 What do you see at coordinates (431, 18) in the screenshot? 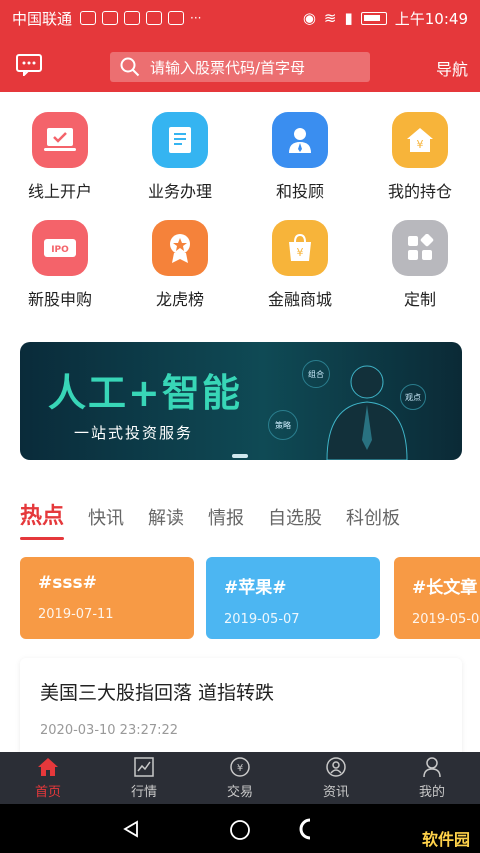
I see `clock: 上午10:49` at bounding box center [431, 18].